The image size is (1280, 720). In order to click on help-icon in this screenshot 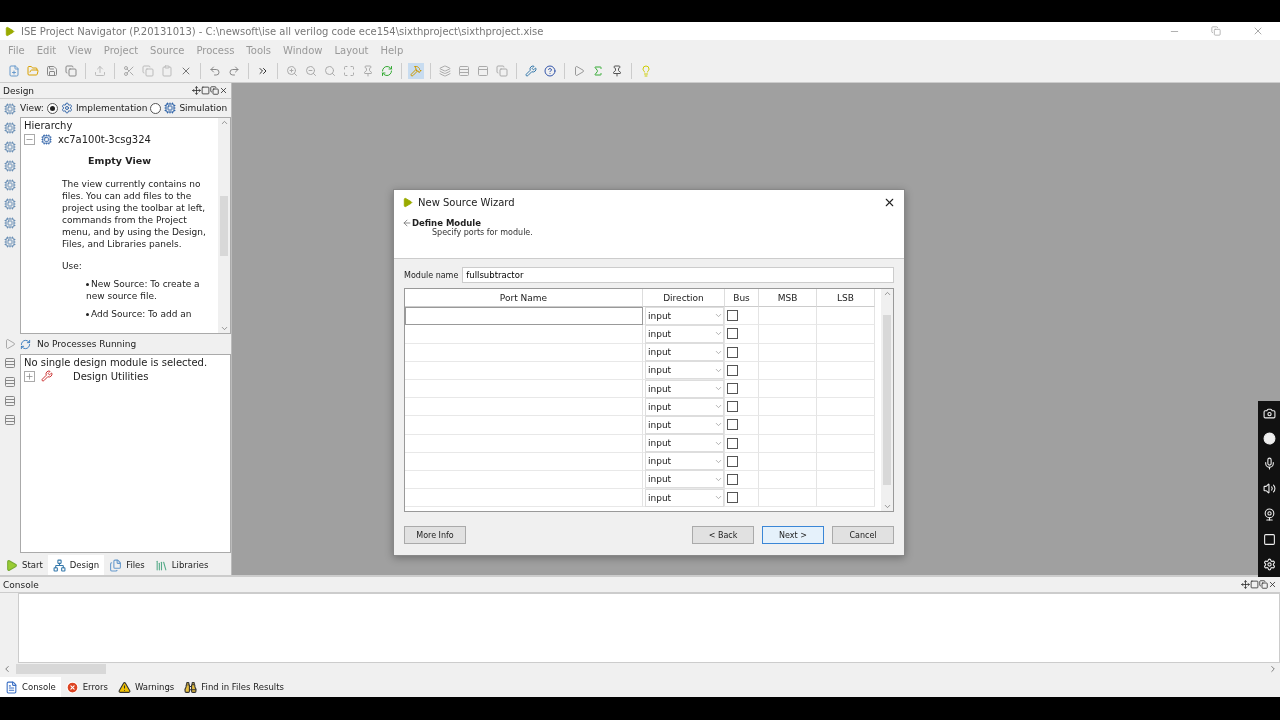, I will do `click(550, 71)`.